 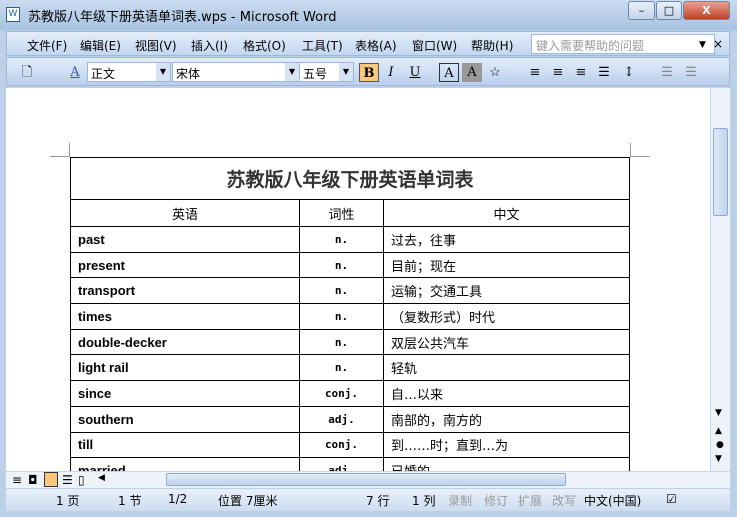 I want to click on header-chinese: 中文, so click(x=506, y=213).